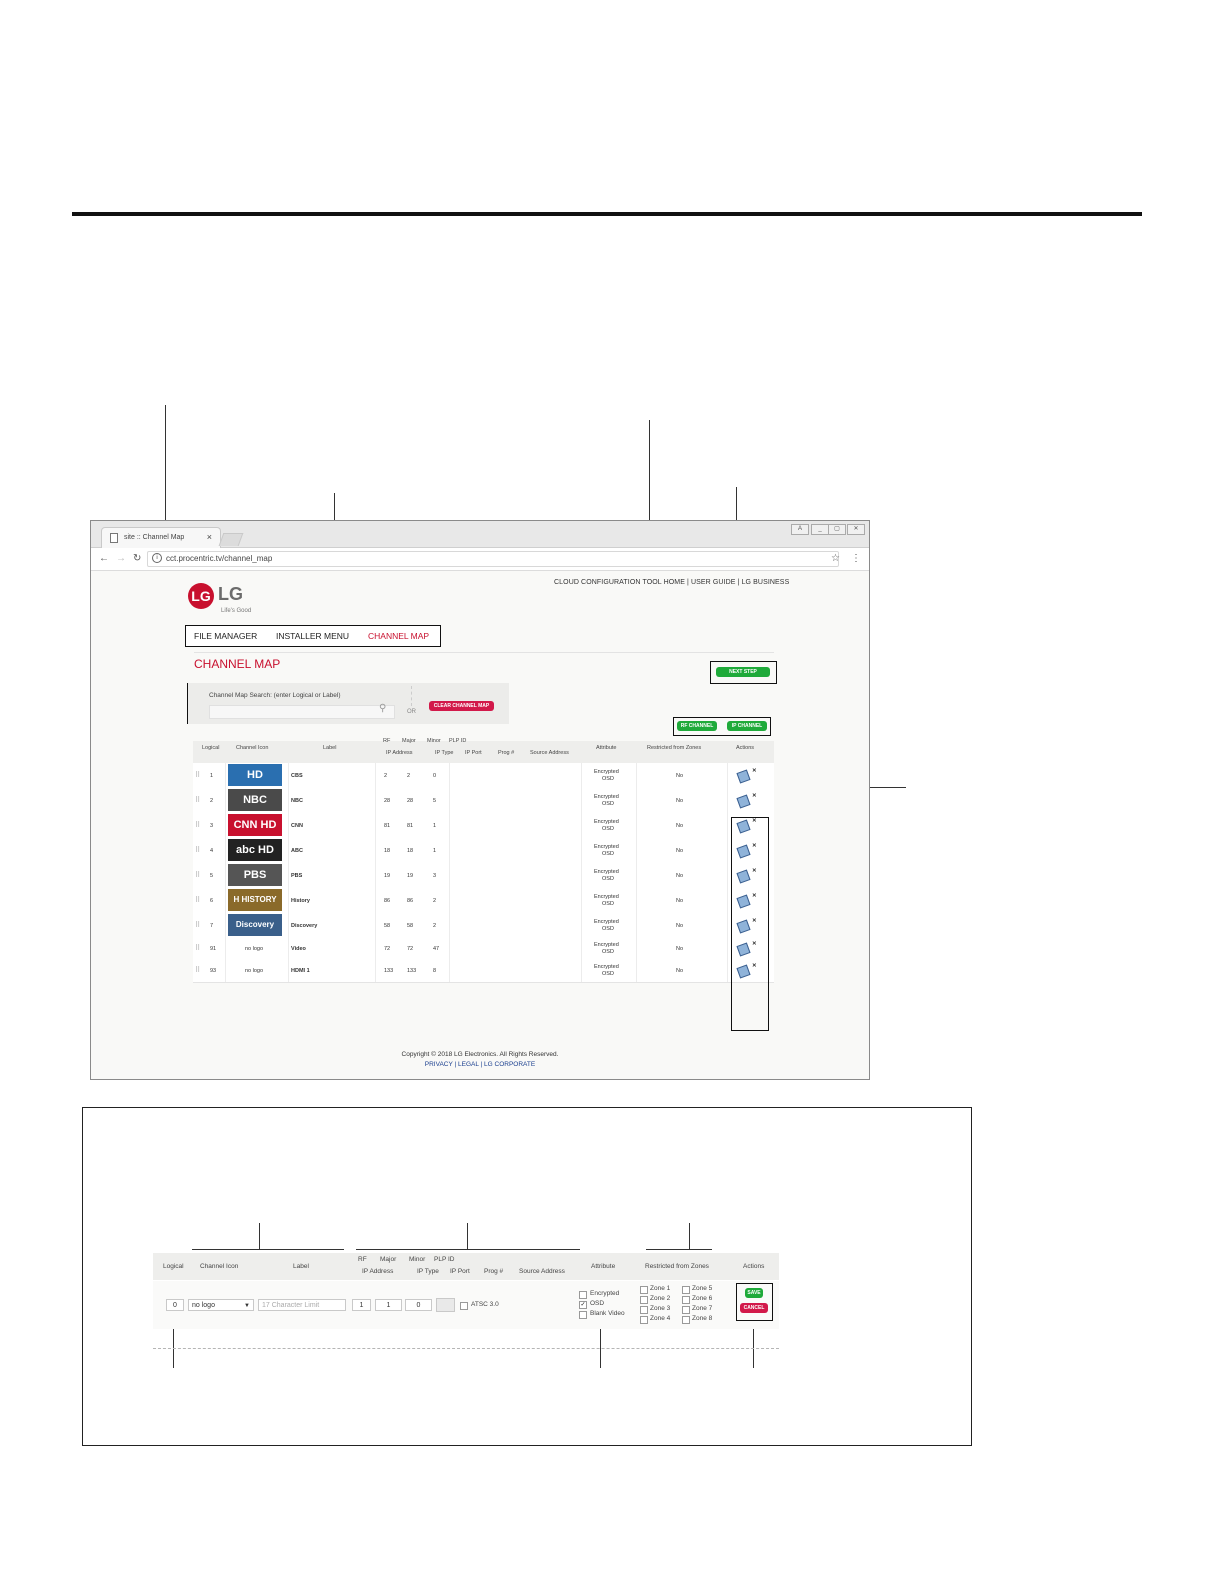 Image resolution: width=1224 pixels, height=1584 pixels. Describe the element at coordinates (483, 801) in the screenshot. I see `table-row: ⠿ 2 NBC NBC 28 28 5 Encrypted OSD No ✕` at that location.